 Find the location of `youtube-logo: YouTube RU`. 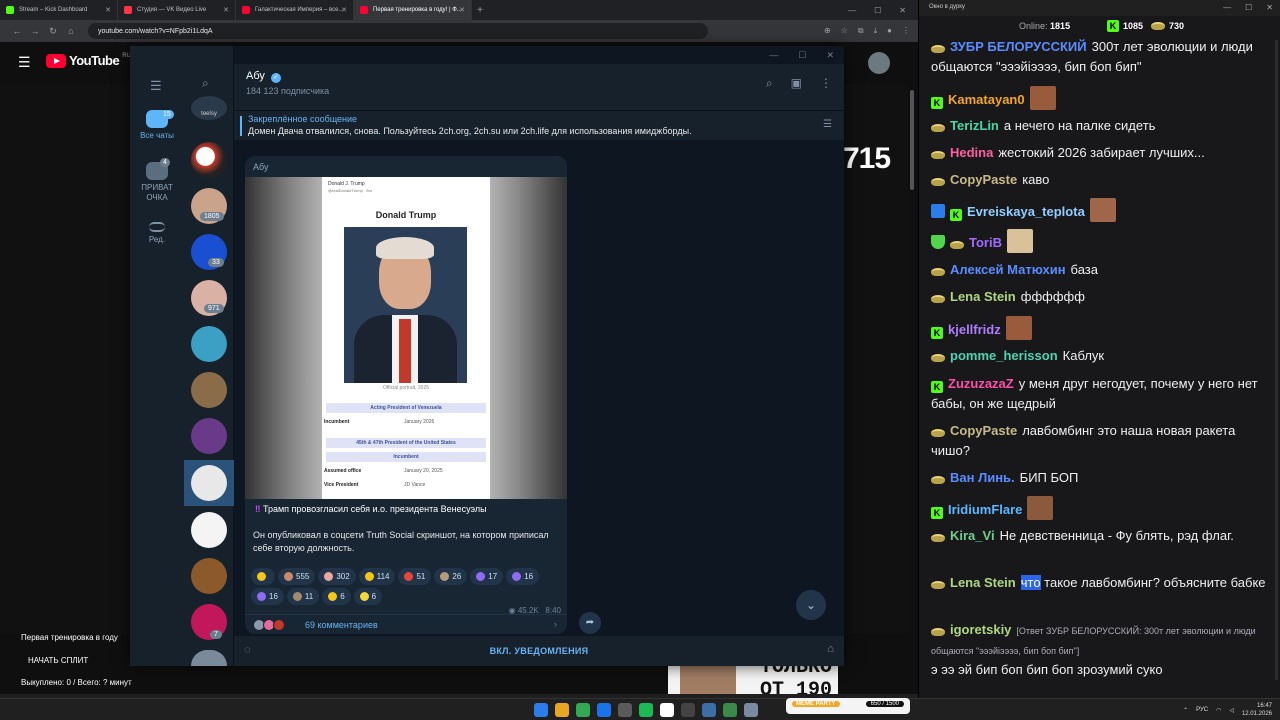

youtube-logo: YouTube RU is located at coordinates (88, 60).